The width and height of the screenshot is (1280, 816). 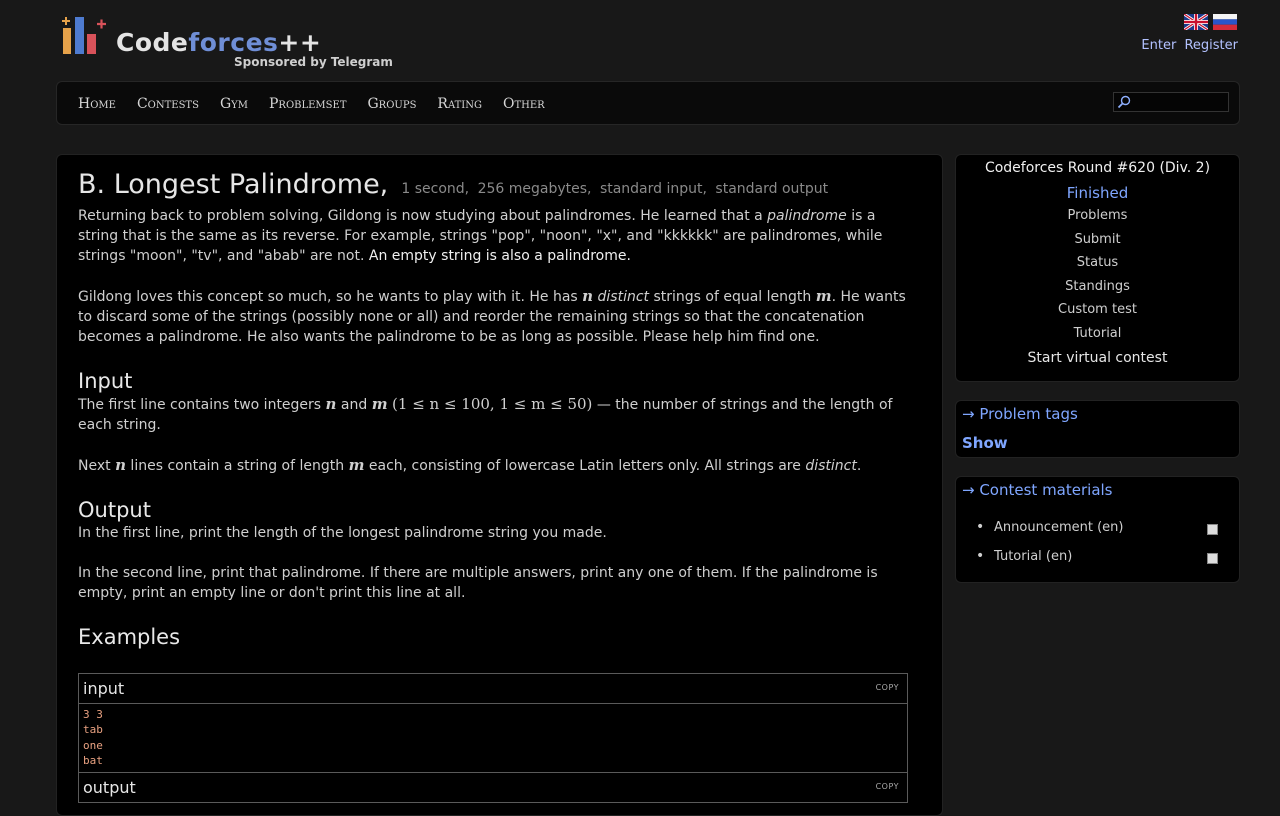 What do you see at coordinates (93, 760) in the screenshot?
I see `sample-input-line: bat` at bounding box center [93, 760].